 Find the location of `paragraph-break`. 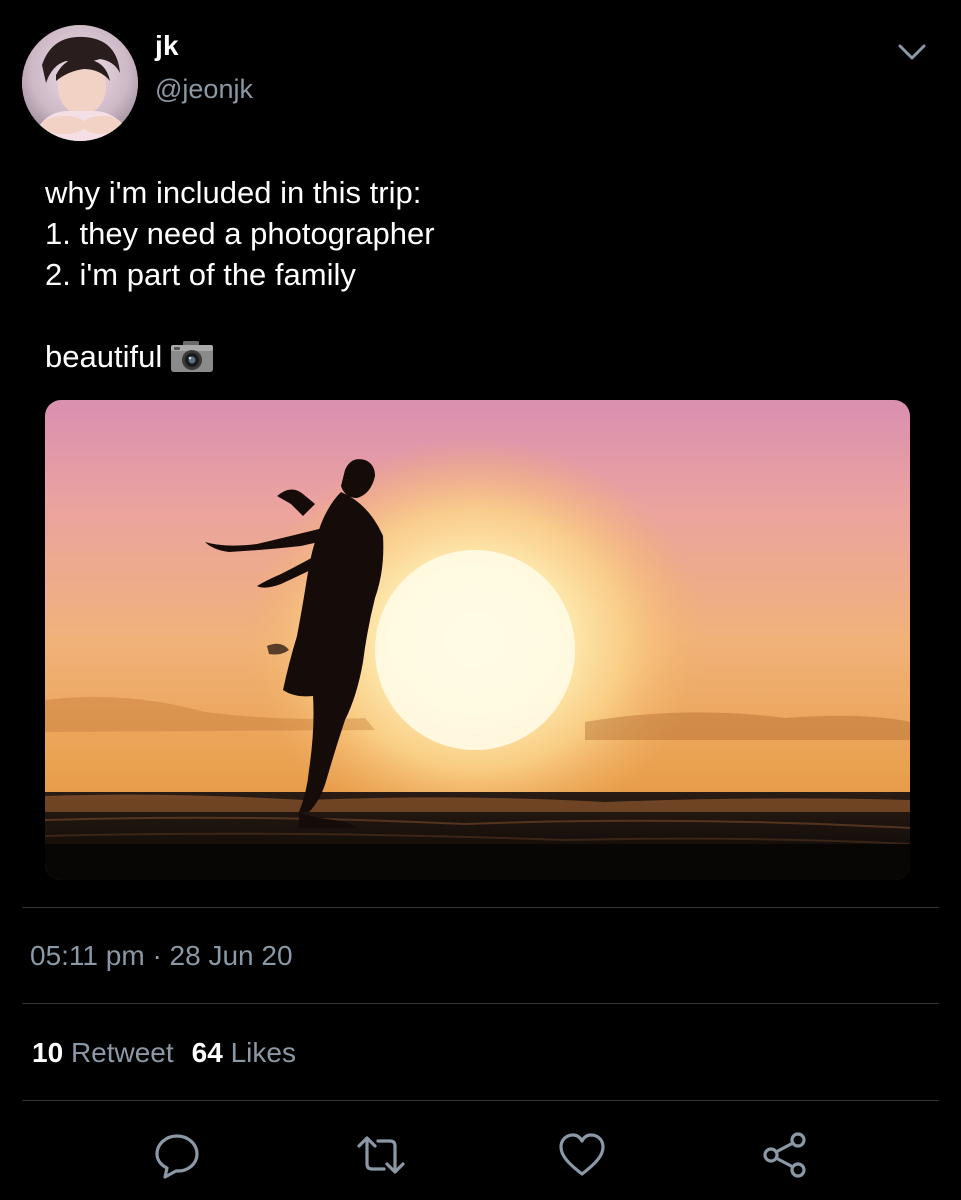

paragraph-break is located at coordinates (475, 315).